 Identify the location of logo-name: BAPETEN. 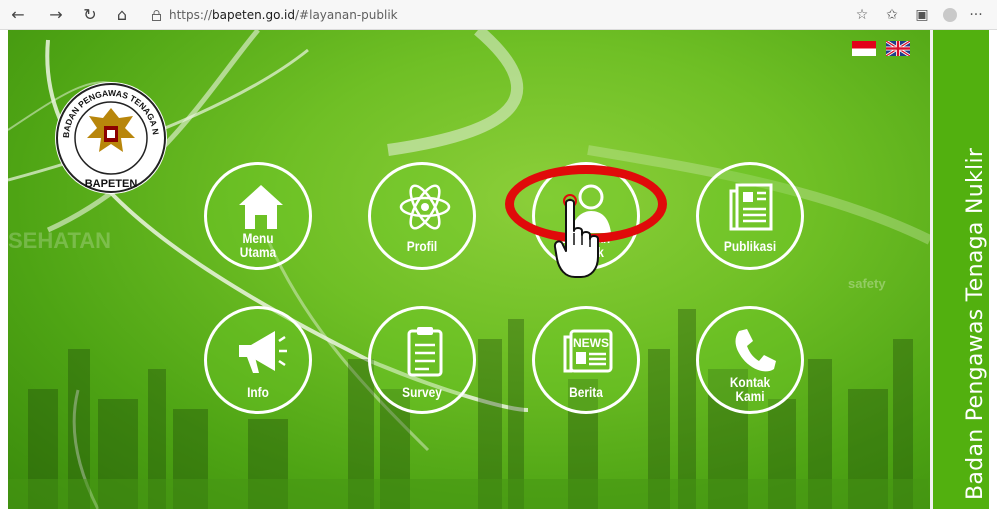
(111, 184).